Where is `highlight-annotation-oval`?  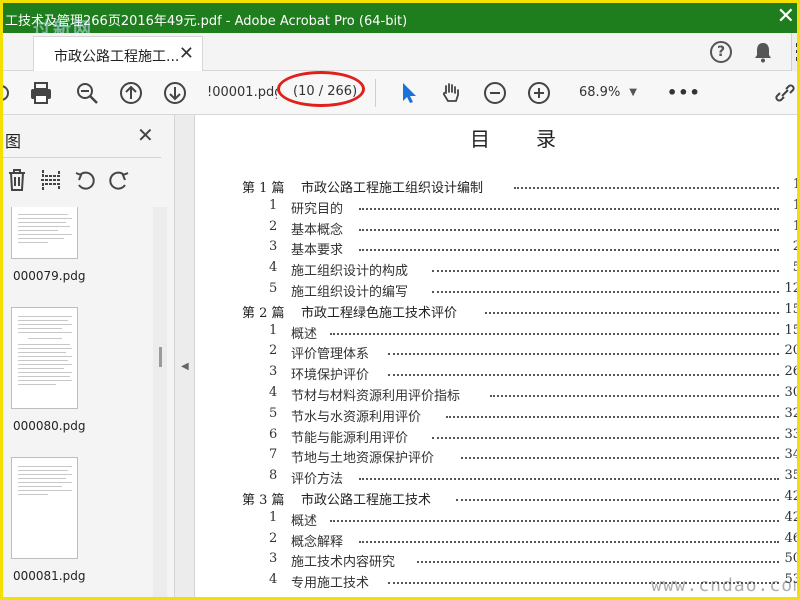
highlight-annotation-oval is located at coordinates (321, 89).